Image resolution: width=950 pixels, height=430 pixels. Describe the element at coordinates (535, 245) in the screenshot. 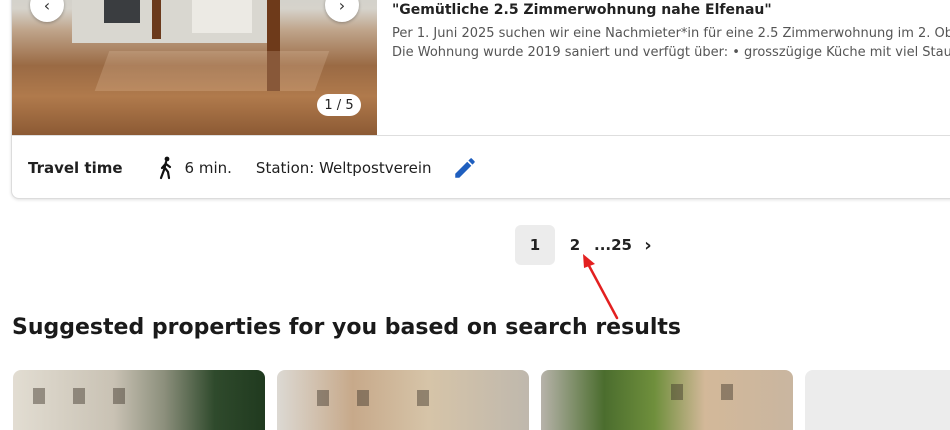

I see `page-1-current: 1` at that location.